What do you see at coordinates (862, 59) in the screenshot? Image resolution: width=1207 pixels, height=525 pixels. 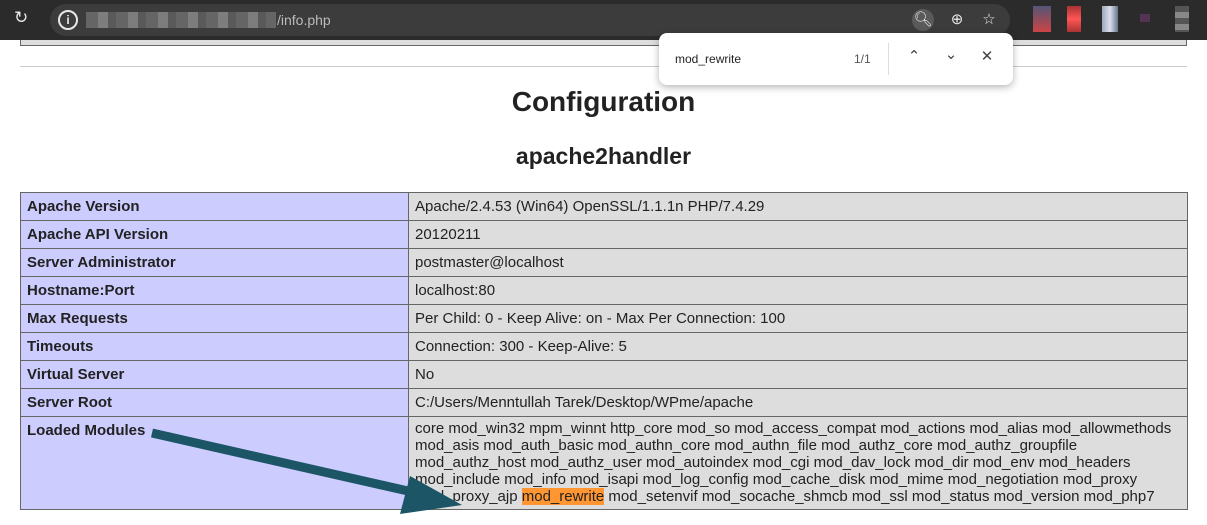 I see `find-count: 1/1` at bounding box center [862, 59].